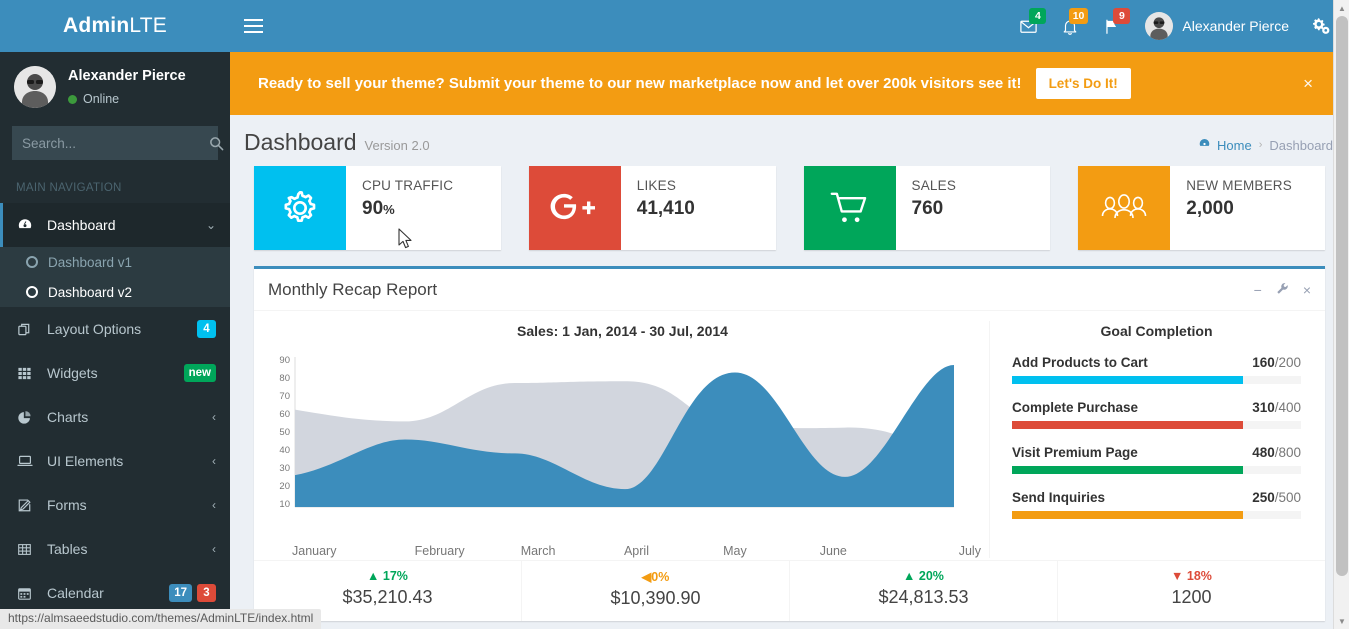  Describe the element at coordinates (395, 576) in the screenshot. I see `stat-percent: 17%` at that location.